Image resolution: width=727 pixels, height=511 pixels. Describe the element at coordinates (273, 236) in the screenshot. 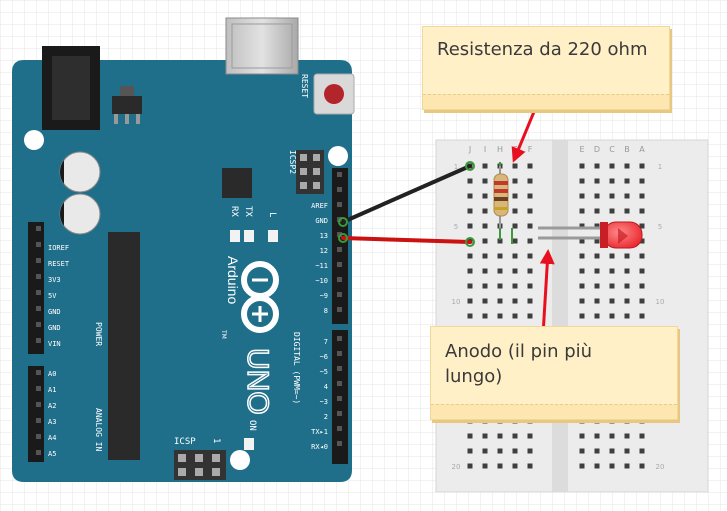

I see `l-led` at that location.